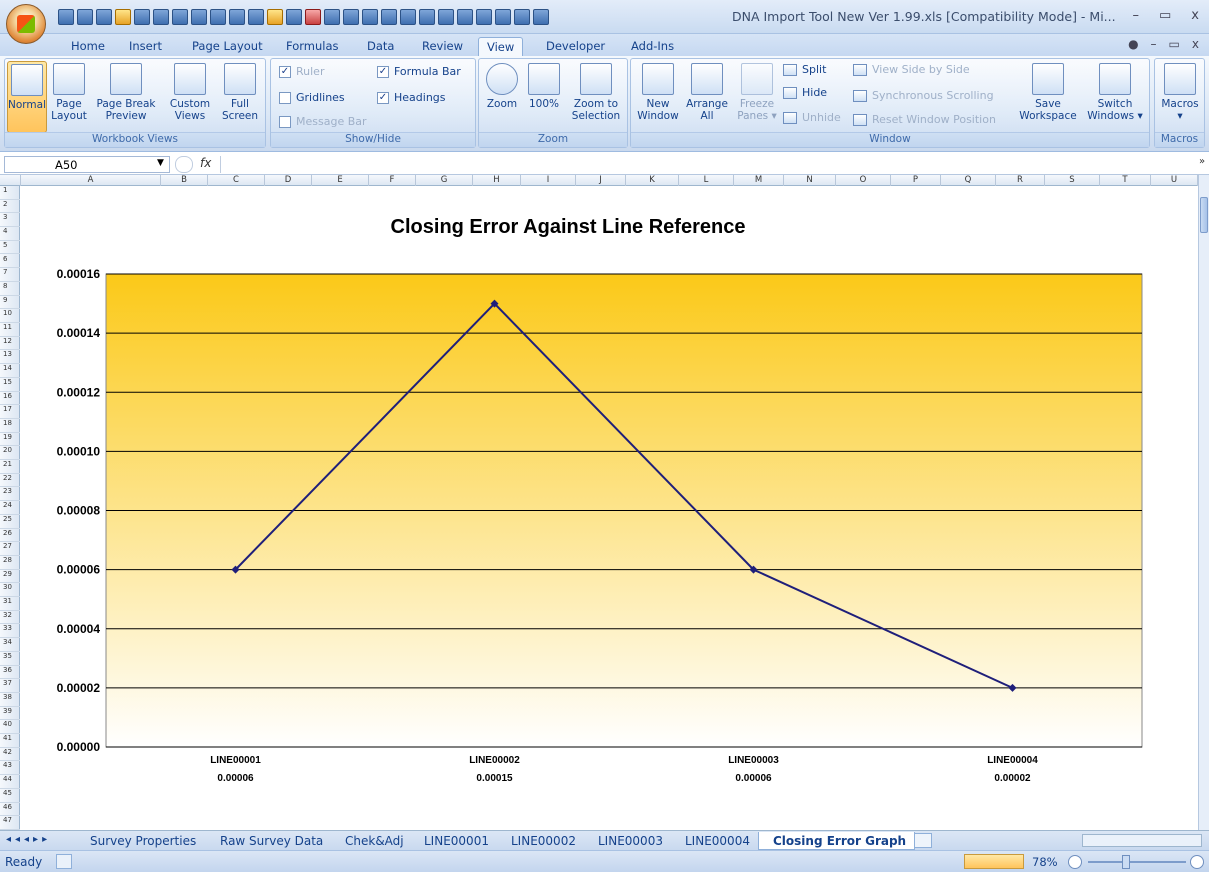 Image resolution: width=1209 pixels, height=872 pixels. I want to click on zoom-in-icon, so click(1197, 862).